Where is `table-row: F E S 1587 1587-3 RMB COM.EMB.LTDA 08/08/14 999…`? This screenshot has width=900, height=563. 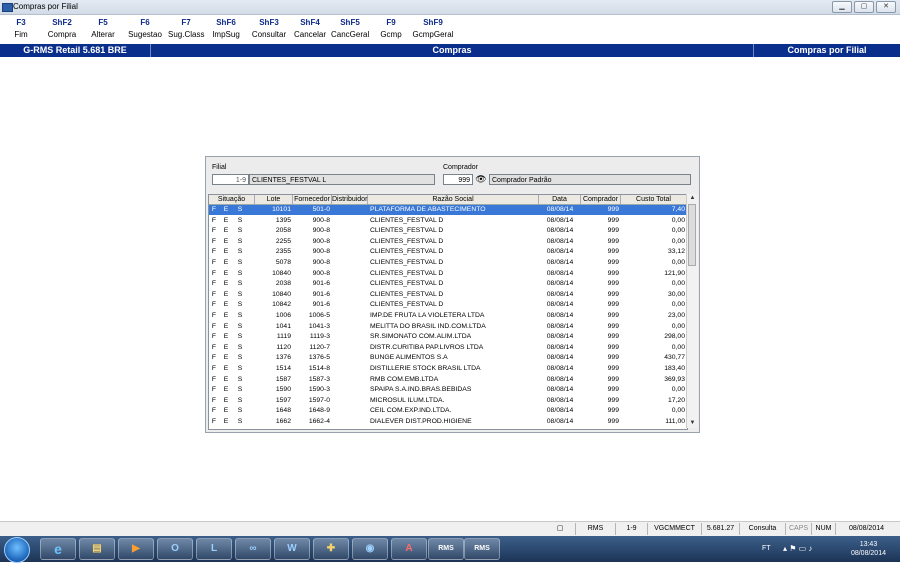
table-row: F E S 1587 1587-3 RMB COM.EMB.LTDA 08/08/14 999… is located at coordinates (448, 380).